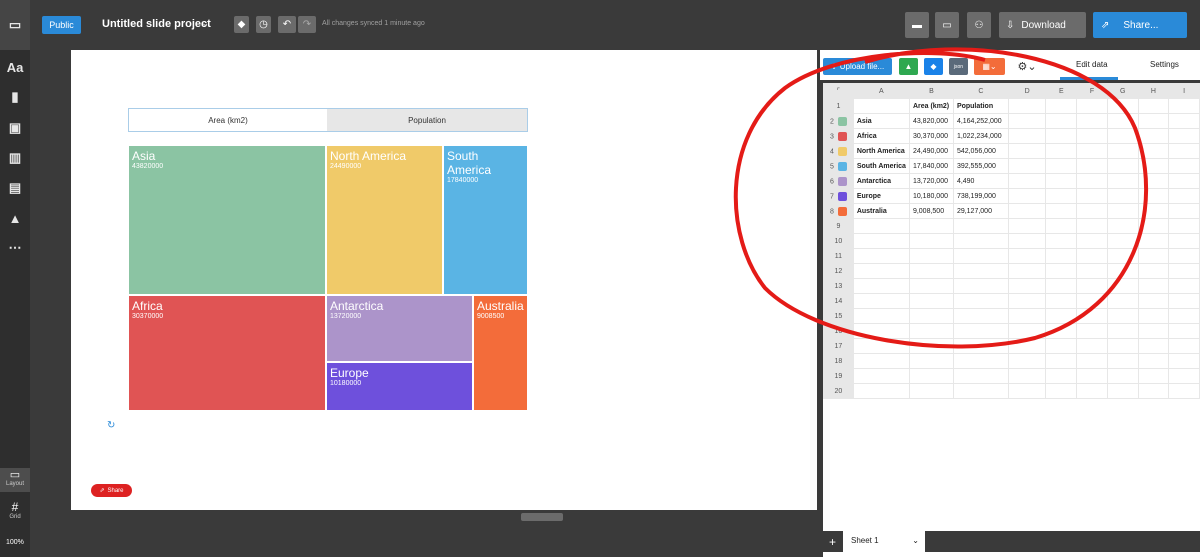 The height and width of the screenshot is (557, 1200). Describe the element at coordinates (931, 166) in the screenshot. I see `cell: 17,840,000` at that location.